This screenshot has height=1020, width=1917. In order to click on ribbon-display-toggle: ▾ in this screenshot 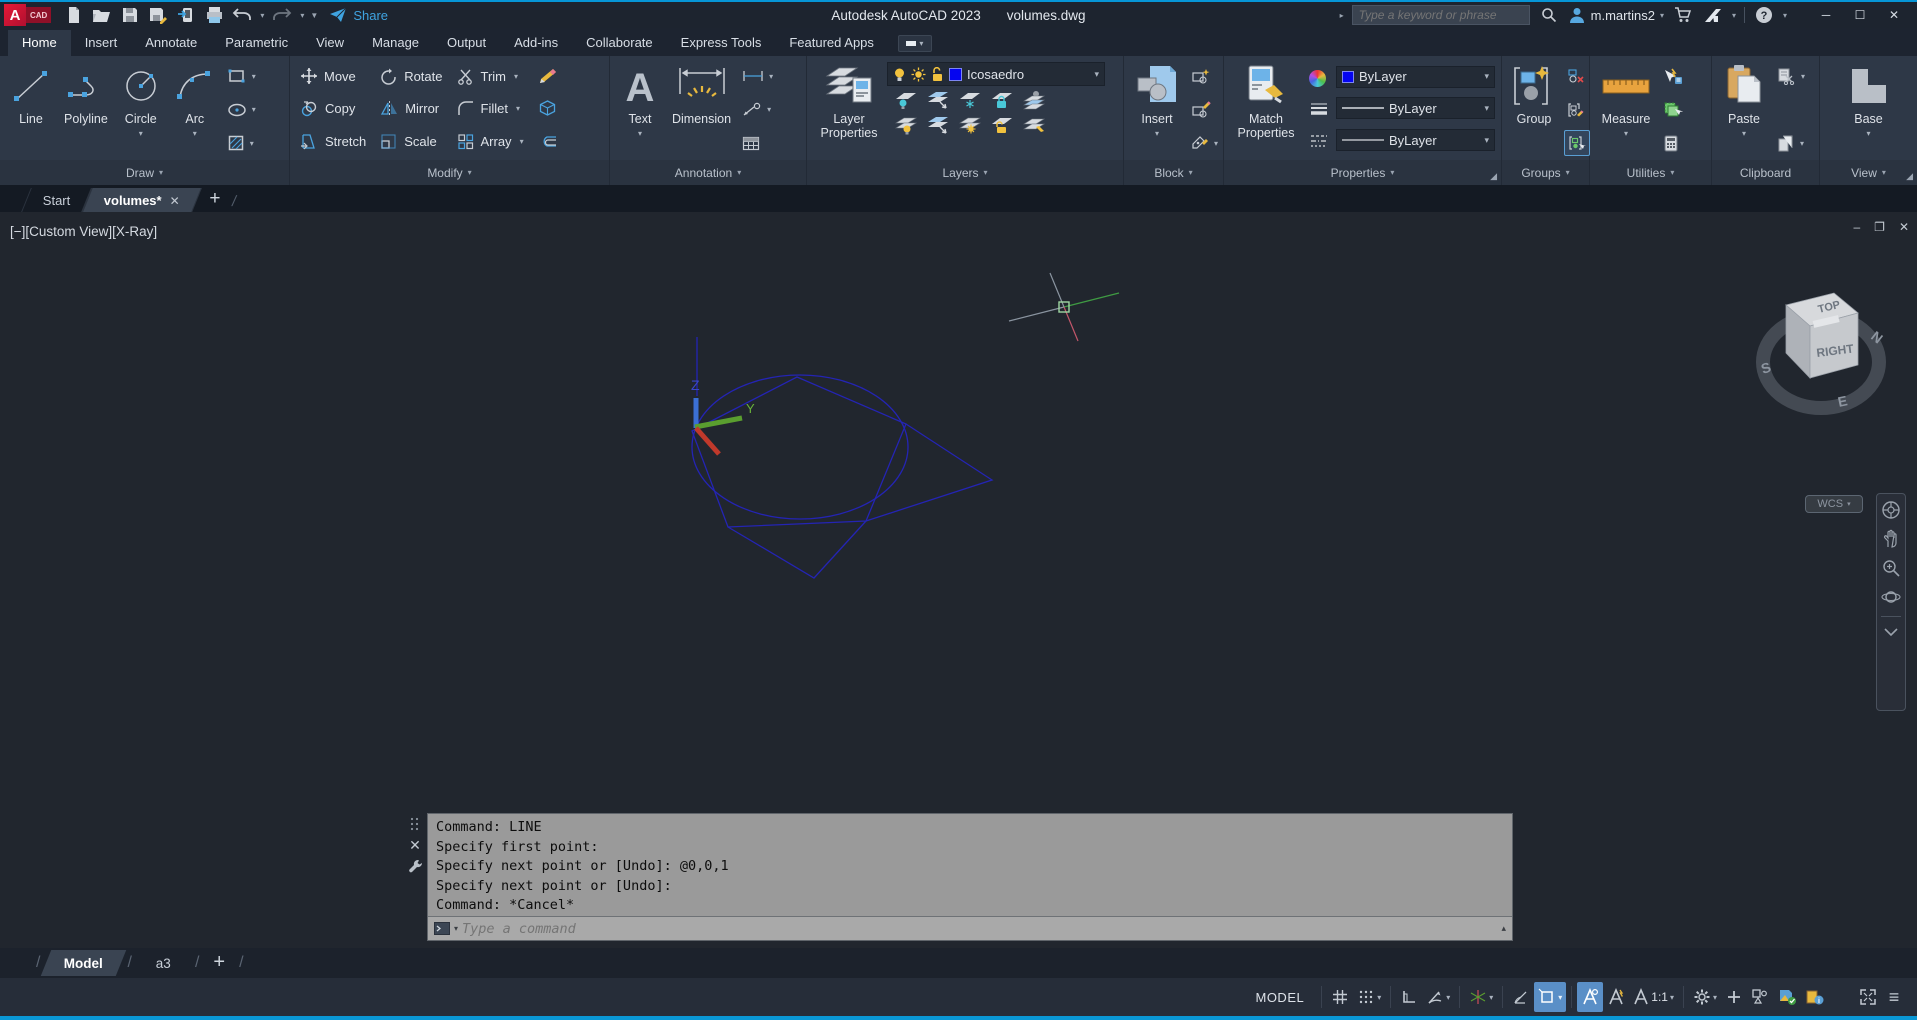, I will do `click(914, 43)`.